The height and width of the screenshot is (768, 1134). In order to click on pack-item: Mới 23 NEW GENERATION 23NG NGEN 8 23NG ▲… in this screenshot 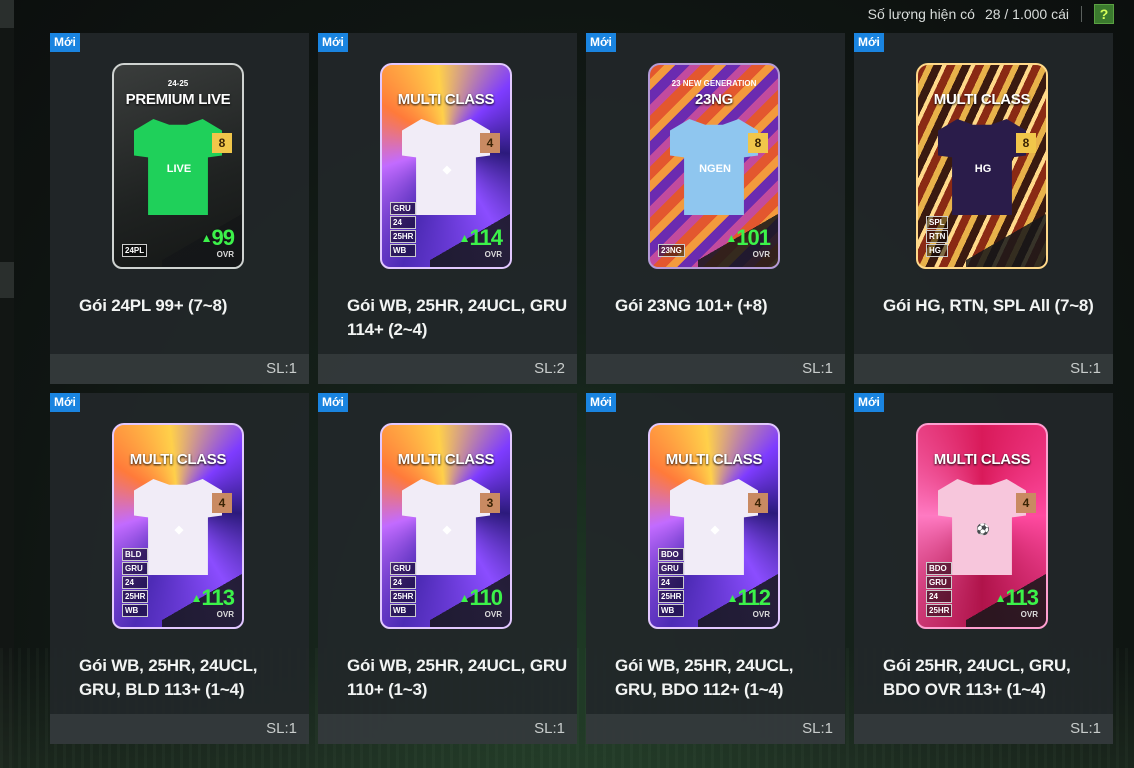, I will do `click(715, 208)`.